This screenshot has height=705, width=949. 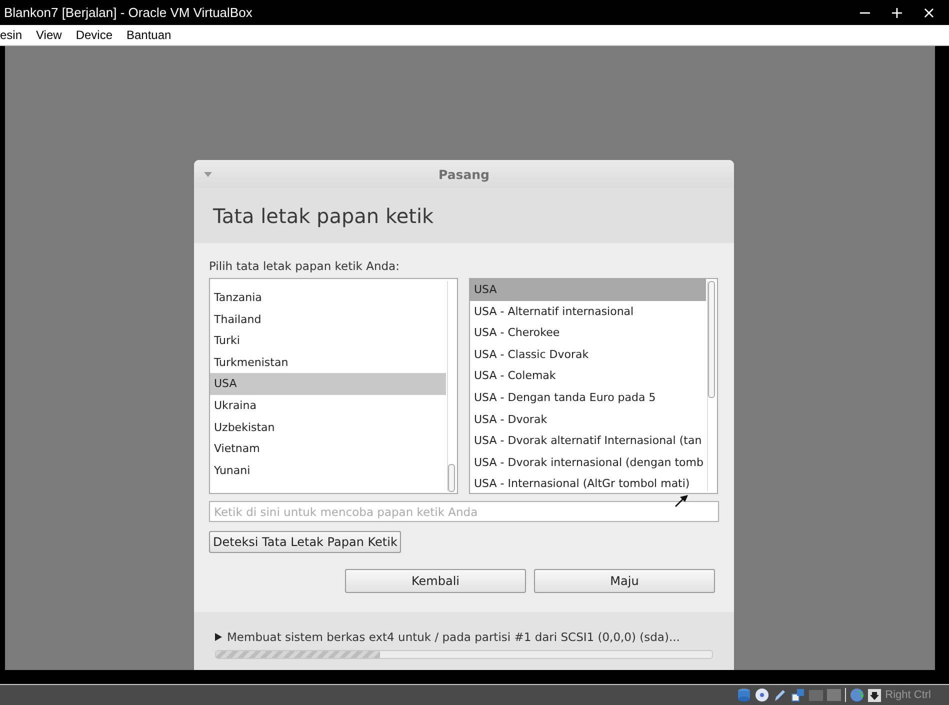 What do you see at coordinates (435, 581) in the screenshot?
I see `back-button: Kembali` at bounding box center [435, 581].